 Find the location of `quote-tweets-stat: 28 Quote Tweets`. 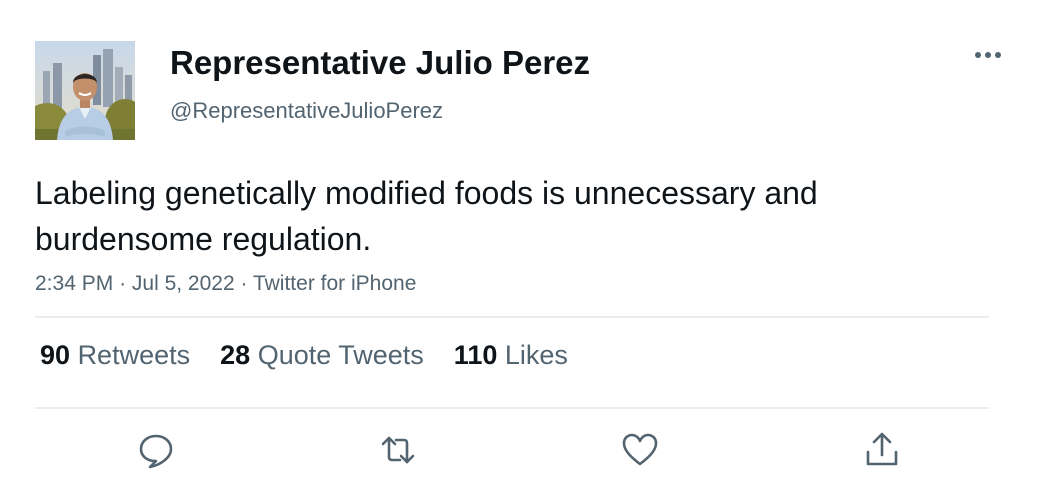

quote-tweets-stat: 28 Quote Tweets is located at coordinates (322, 355).